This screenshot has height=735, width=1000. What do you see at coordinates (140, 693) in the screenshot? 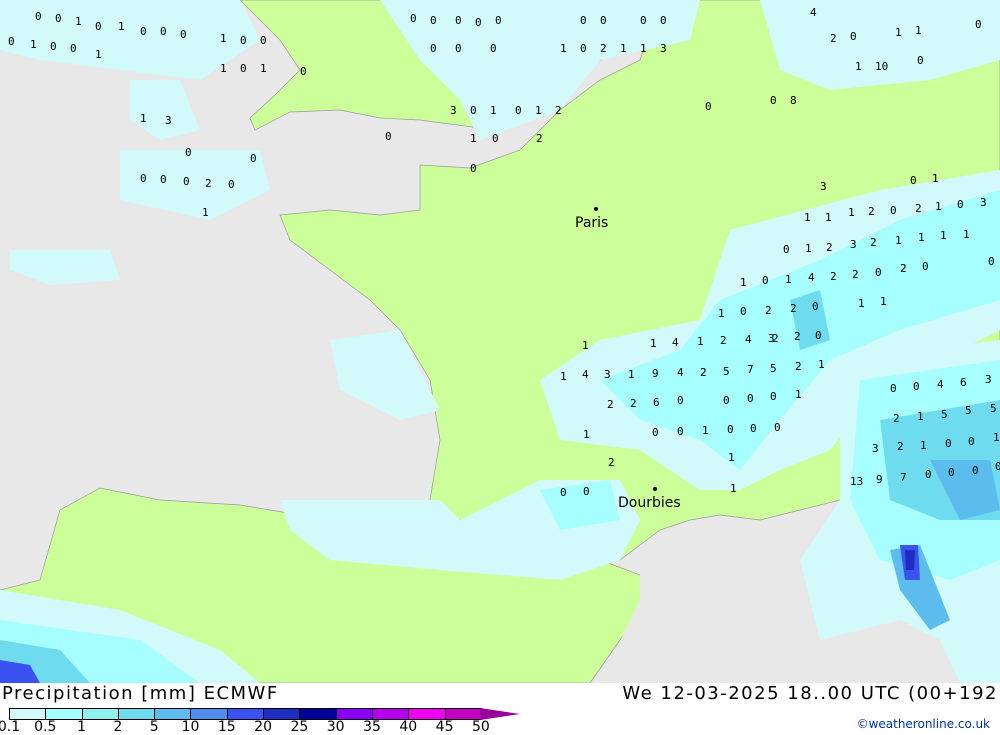
I see `map-title: Precipitation [mm] ECMWF` at bounding box center [140, 693].